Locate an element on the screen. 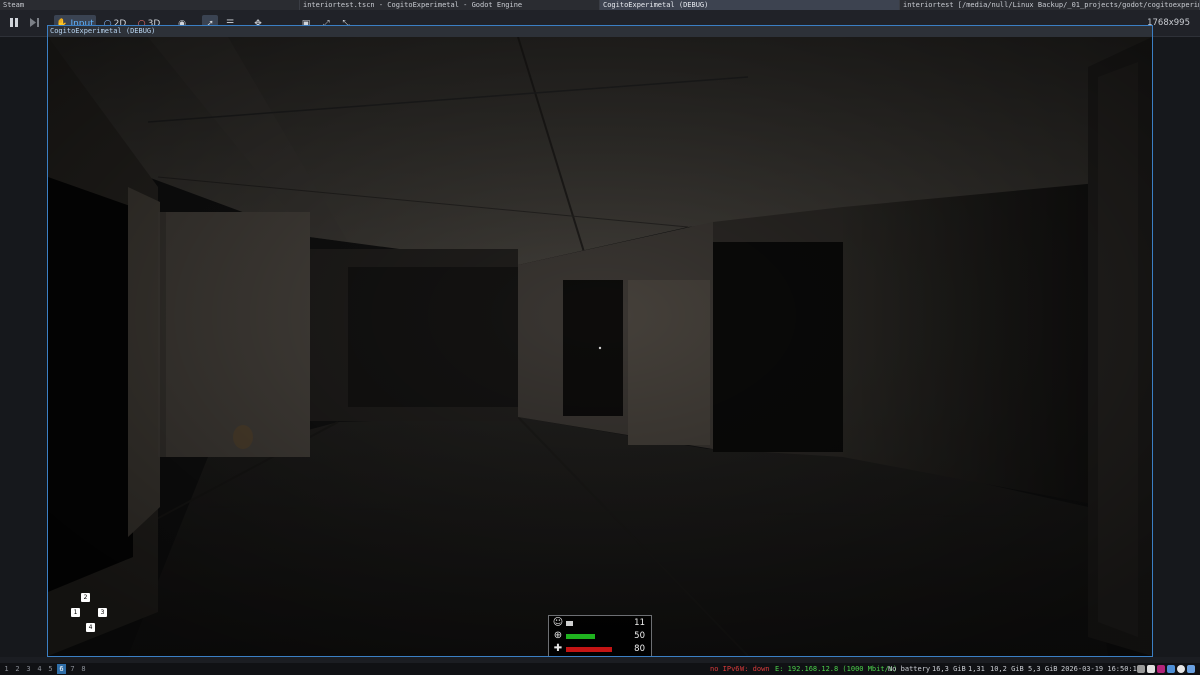 Image resolution: width=1200 pixels, height=675 pixels. workspace-6: 6 is located at coordinates (61, 669).